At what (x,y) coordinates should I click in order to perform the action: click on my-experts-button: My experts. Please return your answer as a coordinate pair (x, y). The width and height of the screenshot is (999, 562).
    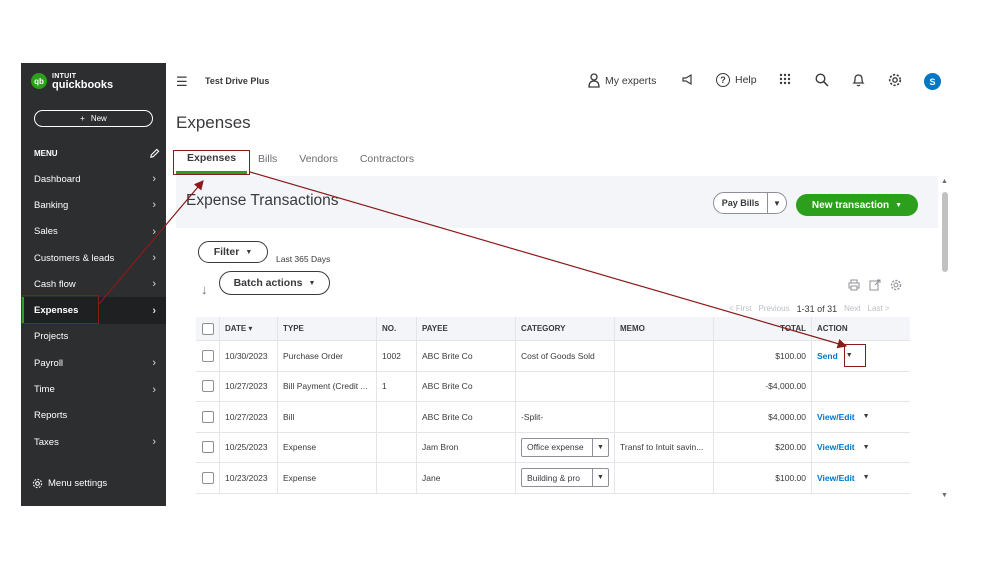
    Looking at the image, I should click on (622, 80).